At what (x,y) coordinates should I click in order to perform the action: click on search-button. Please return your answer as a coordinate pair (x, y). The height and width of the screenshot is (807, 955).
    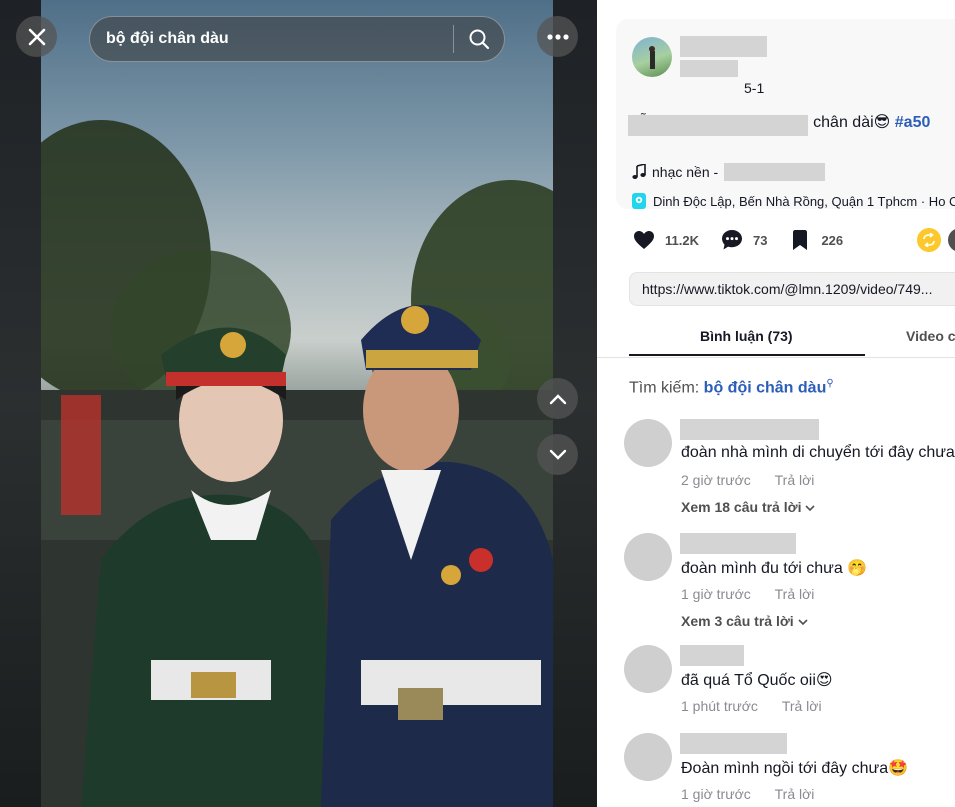
    Looking at the image, I should click on (479, 39).